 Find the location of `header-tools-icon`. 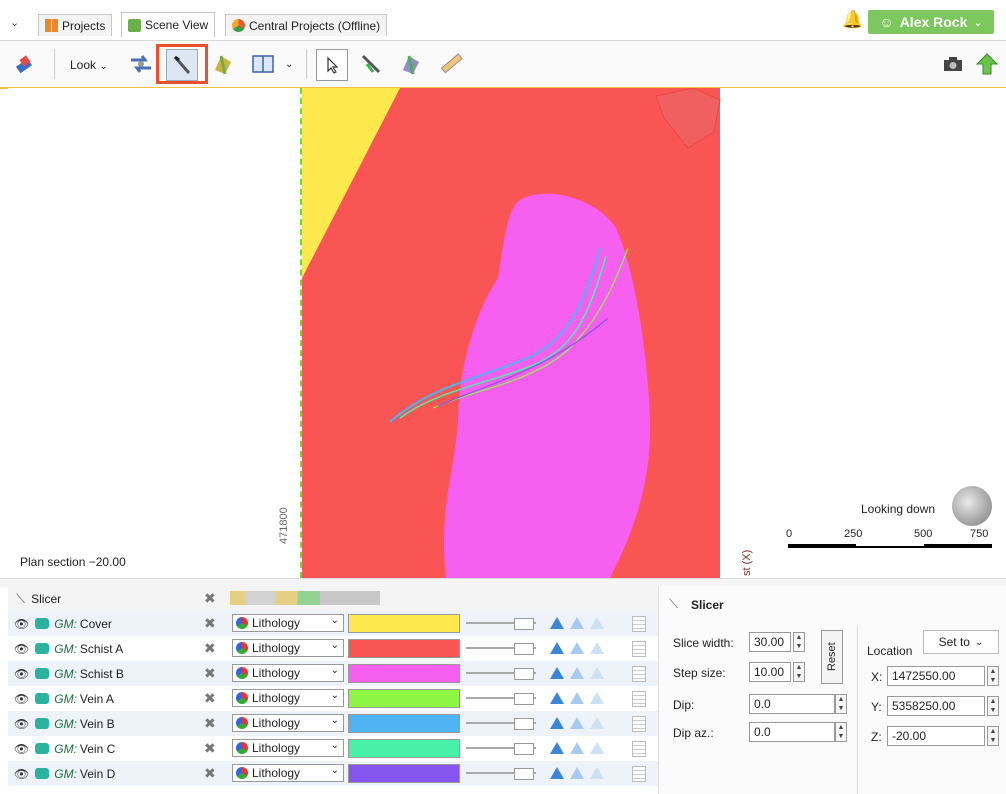

header-tools-icon is located at coordinates (305, 598).